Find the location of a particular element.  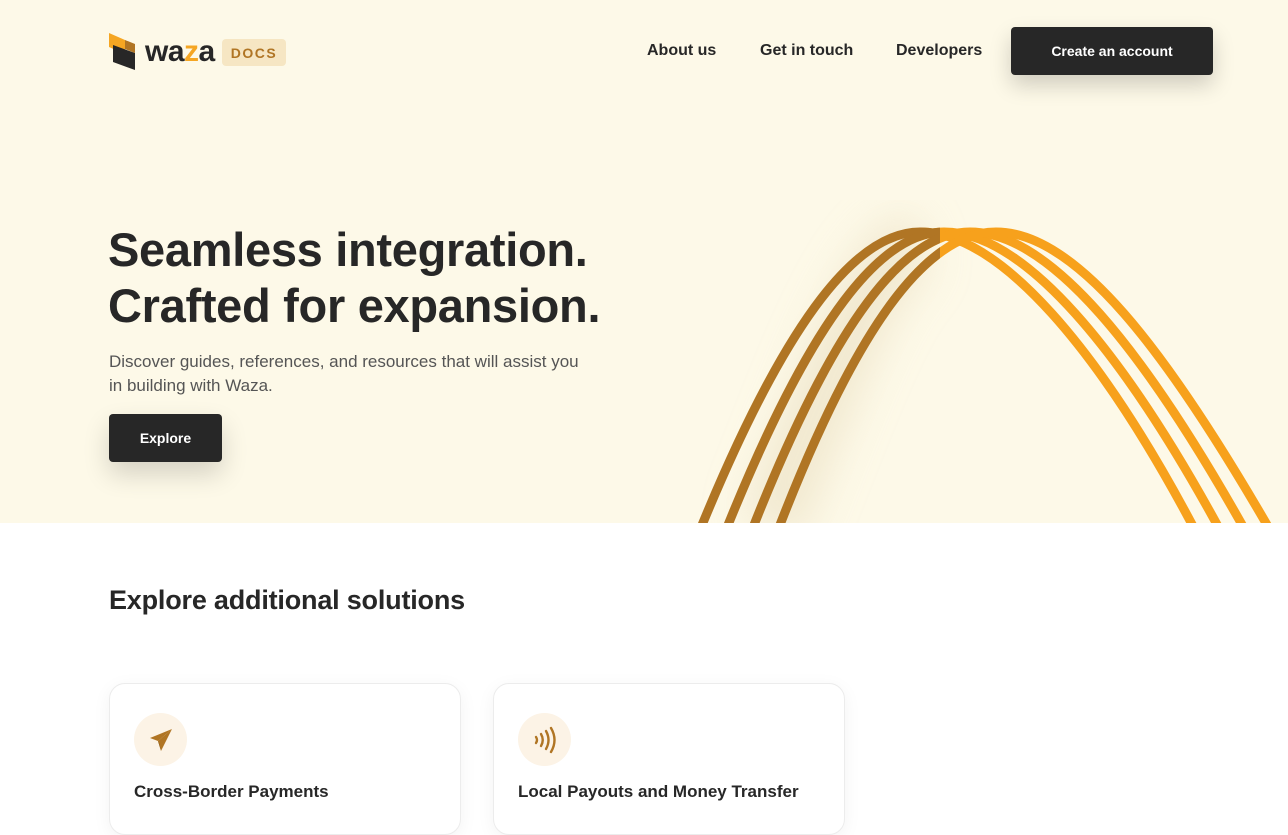

nav-get-in-touch: Get in touch is located at coordinates (806, 51).